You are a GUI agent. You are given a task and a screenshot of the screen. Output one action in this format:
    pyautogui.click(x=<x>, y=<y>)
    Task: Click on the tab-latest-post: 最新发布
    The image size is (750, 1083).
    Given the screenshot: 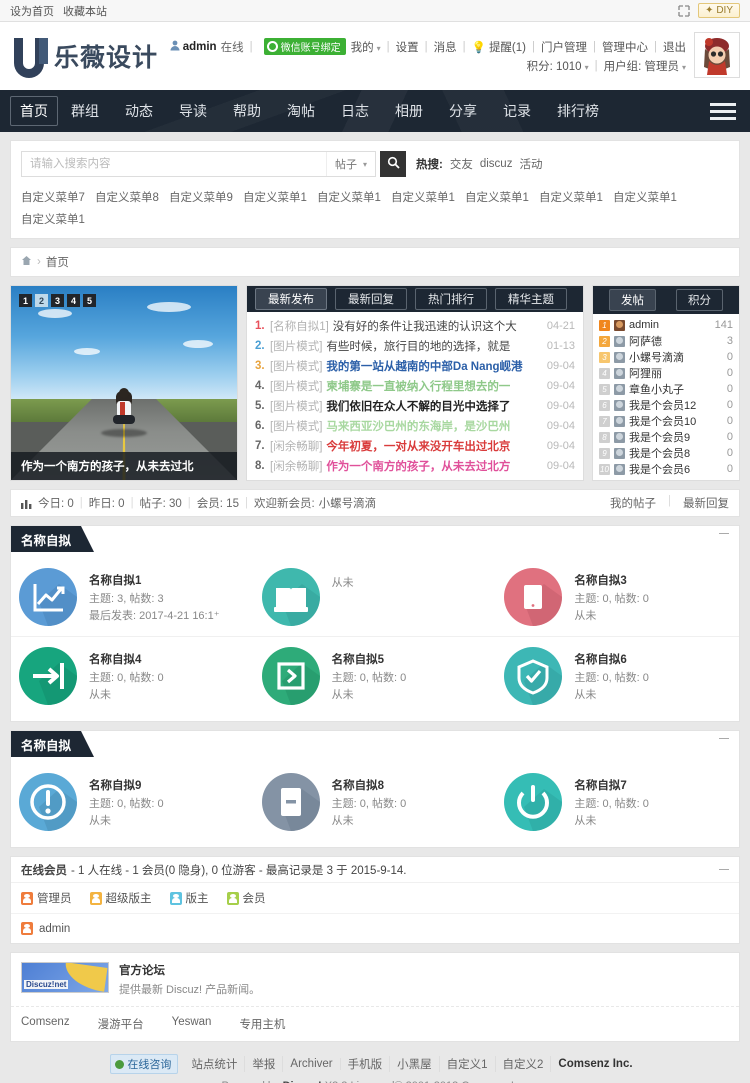 What is the action you would take?
    pyautogui.click(x=291, y=299)
    